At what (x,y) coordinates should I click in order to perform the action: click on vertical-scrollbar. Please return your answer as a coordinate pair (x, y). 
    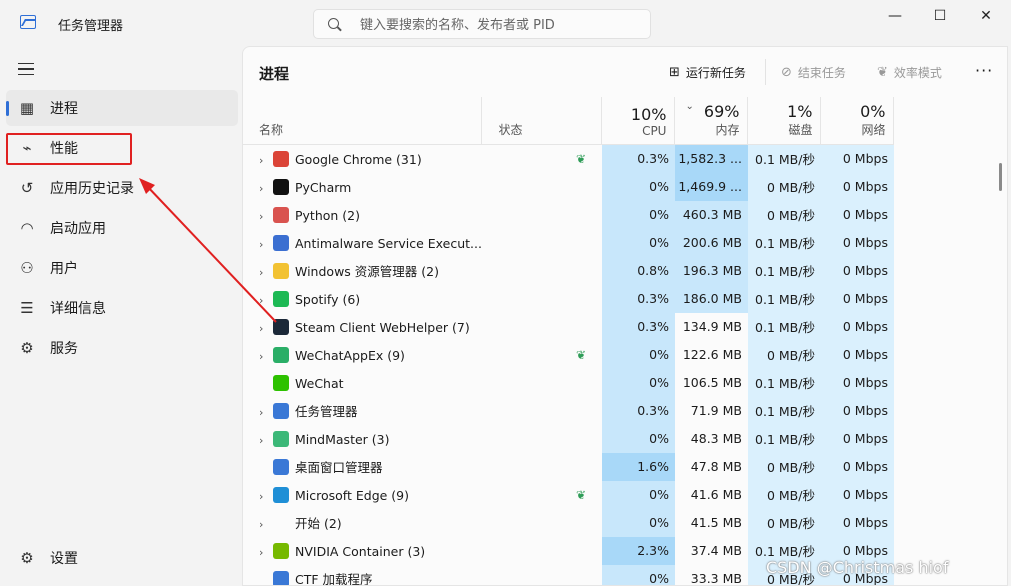
    Looking at the image, I should click on (1000, 177).